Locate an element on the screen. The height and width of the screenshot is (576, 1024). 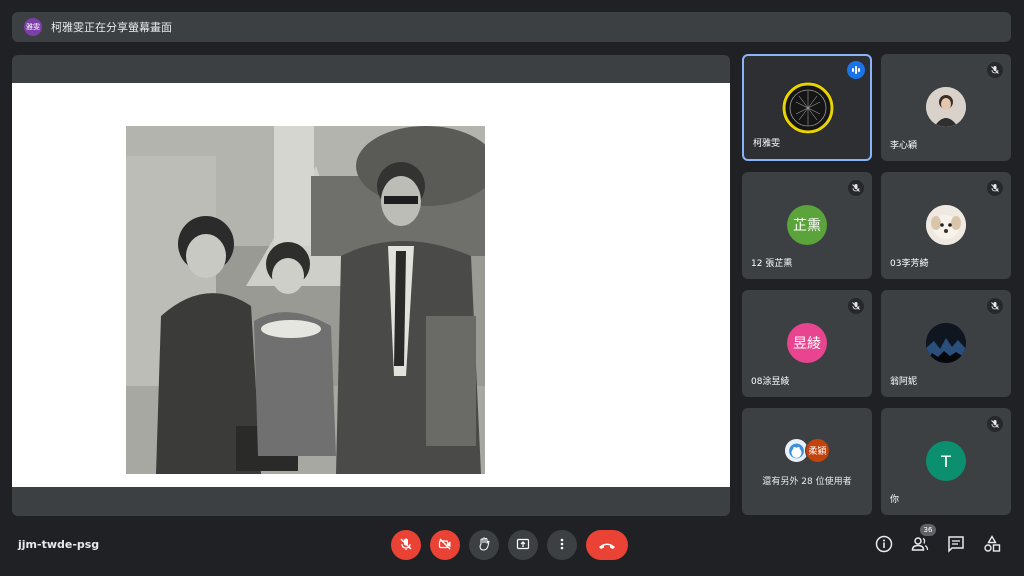
participant-name: 12 張芷熏 is located at coordinates (772, 264).